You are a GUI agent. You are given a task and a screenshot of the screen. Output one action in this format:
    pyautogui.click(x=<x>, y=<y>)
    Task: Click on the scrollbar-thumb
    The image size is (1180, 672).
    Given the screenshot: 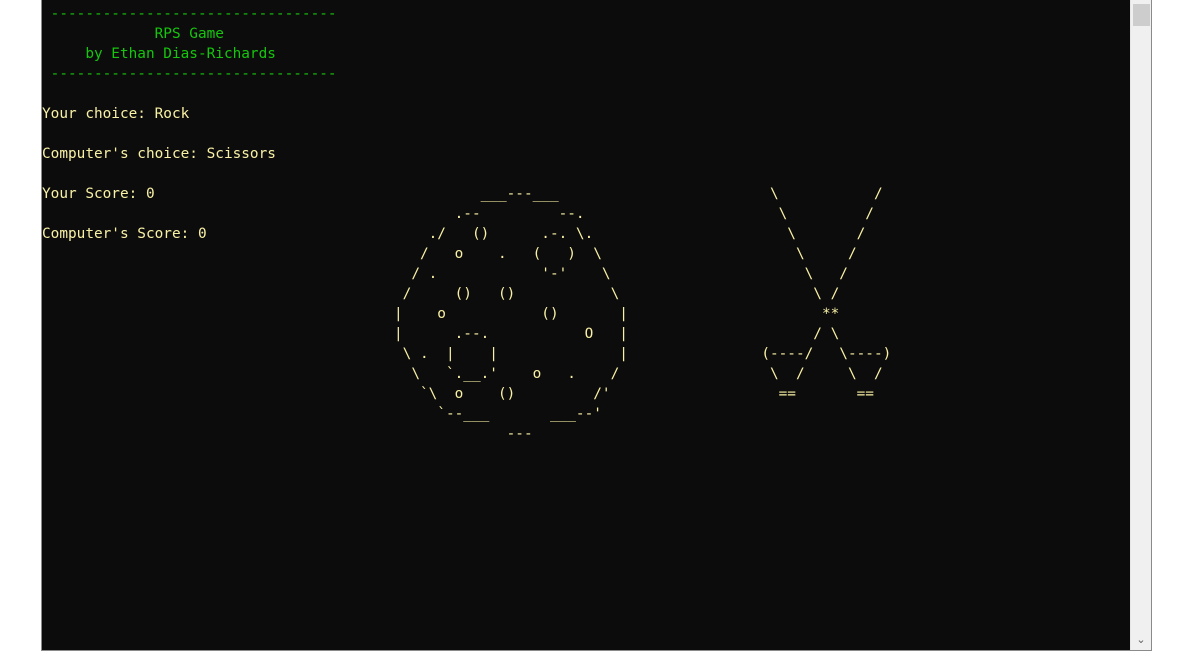 What is the action you would take?
    pyautogui.click(x=1141, y=15)
    